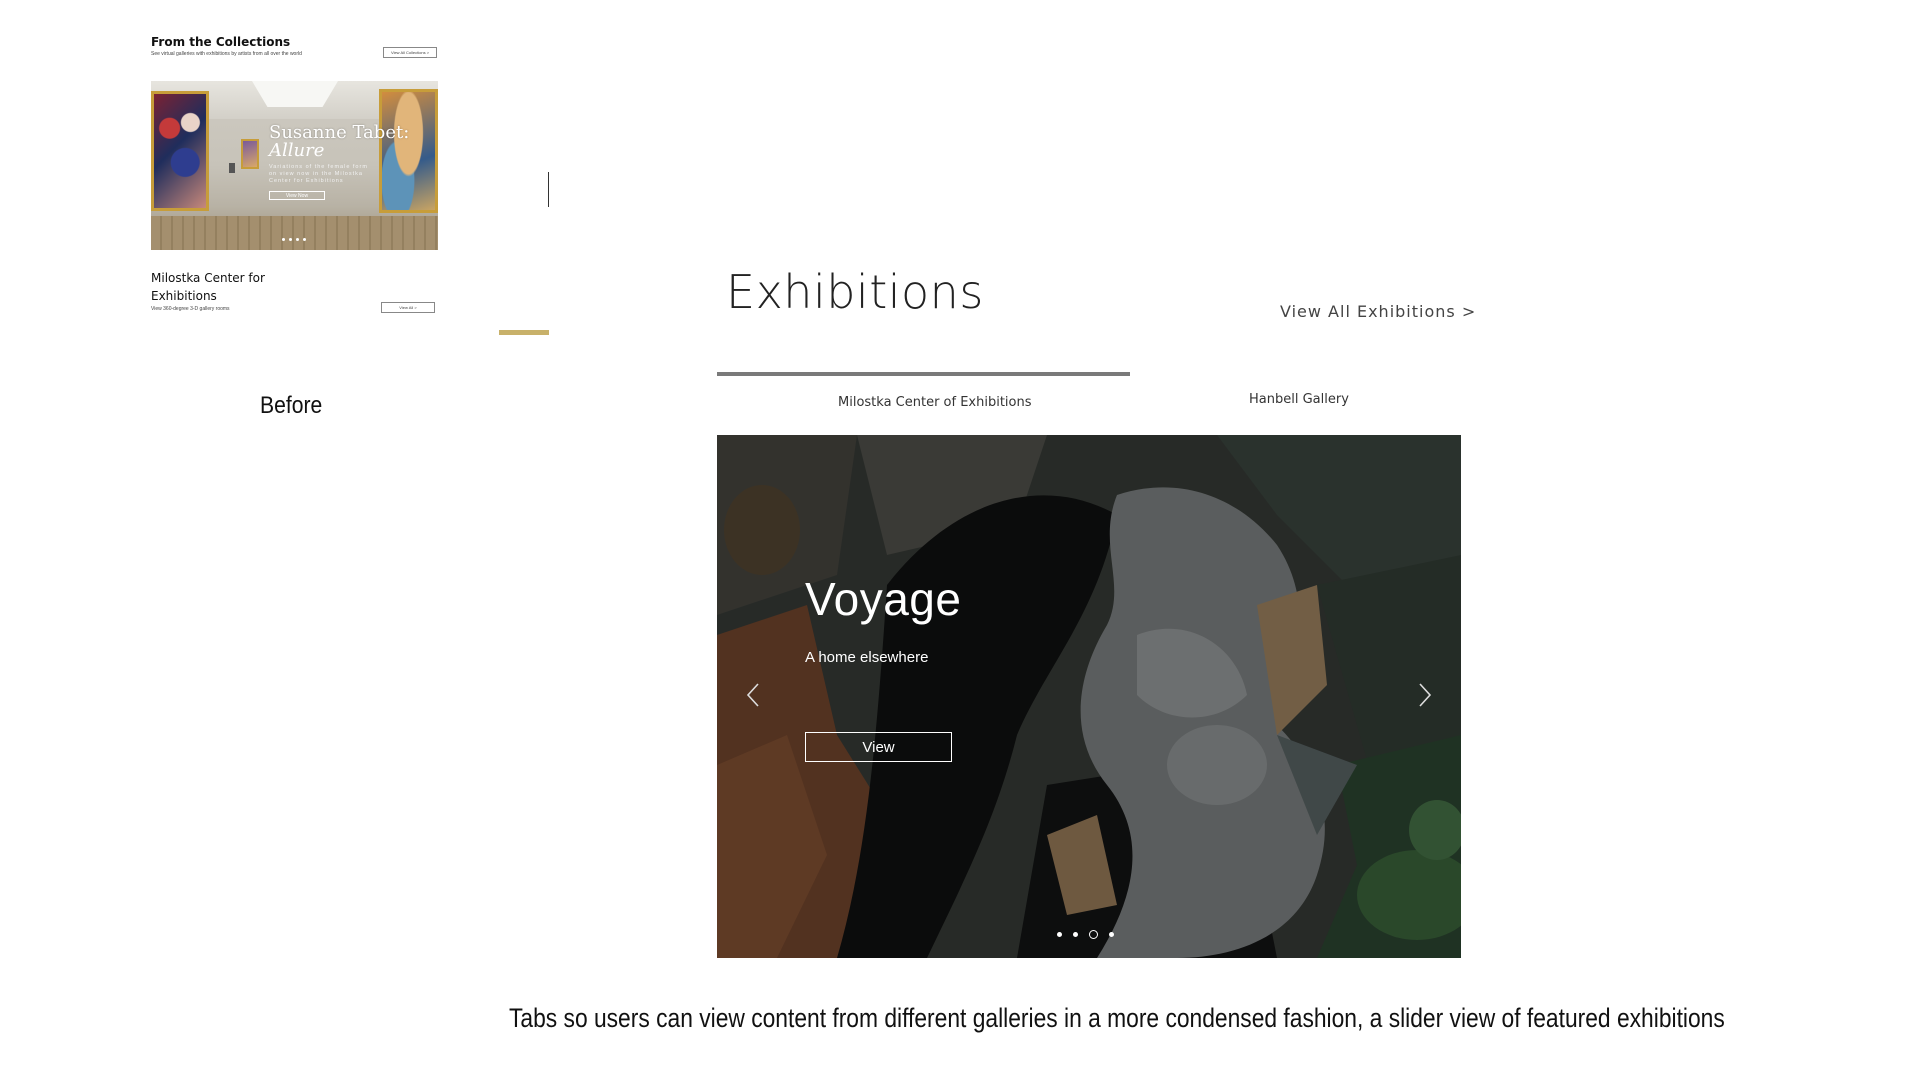  Describe the element at coordinates (883, 599) in the screenshot. I see `slide-title: Voyage` at that location.